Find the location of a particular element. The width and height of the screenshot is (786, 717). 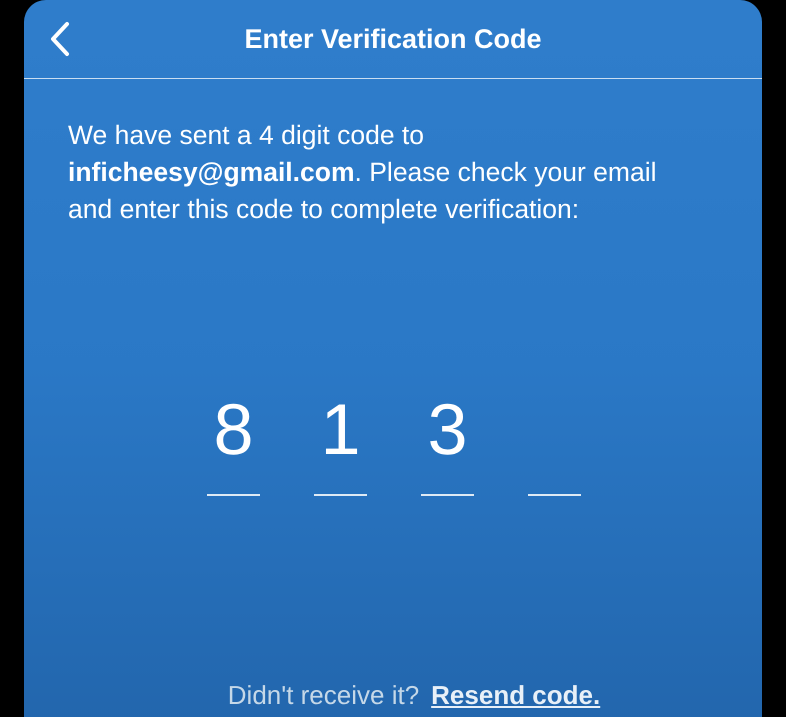

resend-prompt: Didn't receive it? is located at coordinates (324, 695).